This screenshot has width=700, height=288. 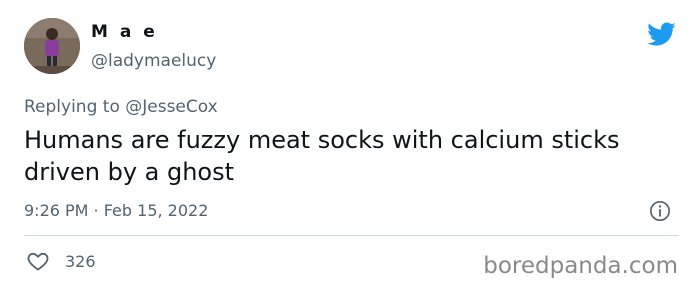 What do you see at coordinates (75, 107) in the screenshot?
I see `replying-to-label: Replying to` at bounding box center [75, 107].